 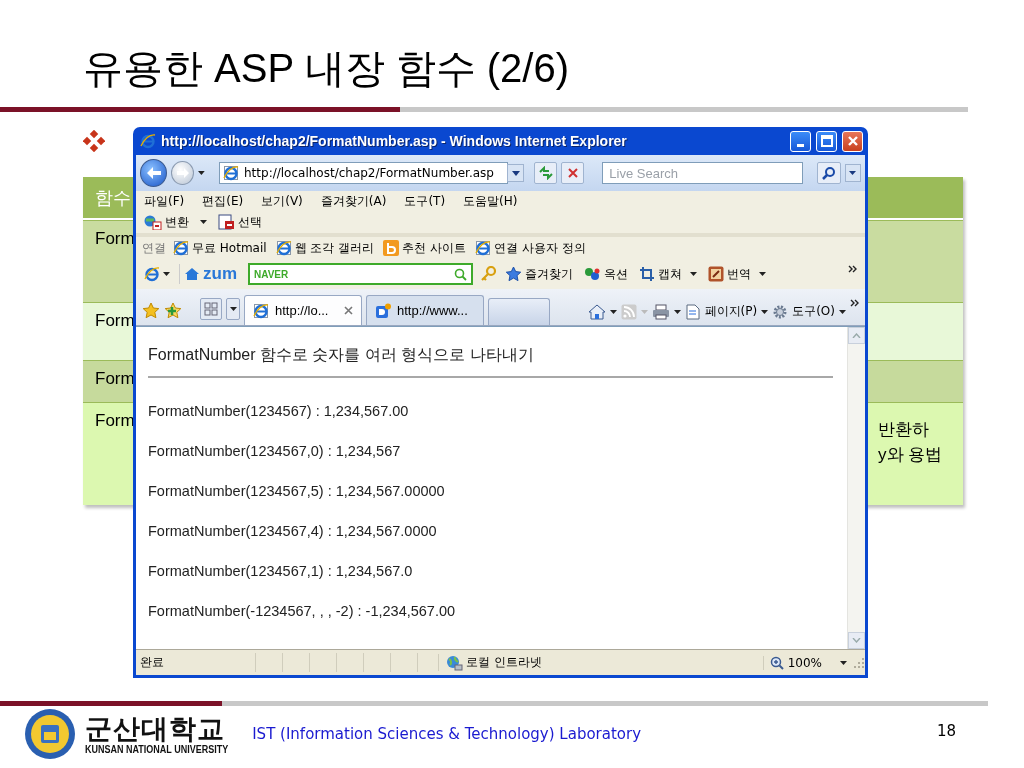 I want to click on home-button, so click(x=602, y=312).